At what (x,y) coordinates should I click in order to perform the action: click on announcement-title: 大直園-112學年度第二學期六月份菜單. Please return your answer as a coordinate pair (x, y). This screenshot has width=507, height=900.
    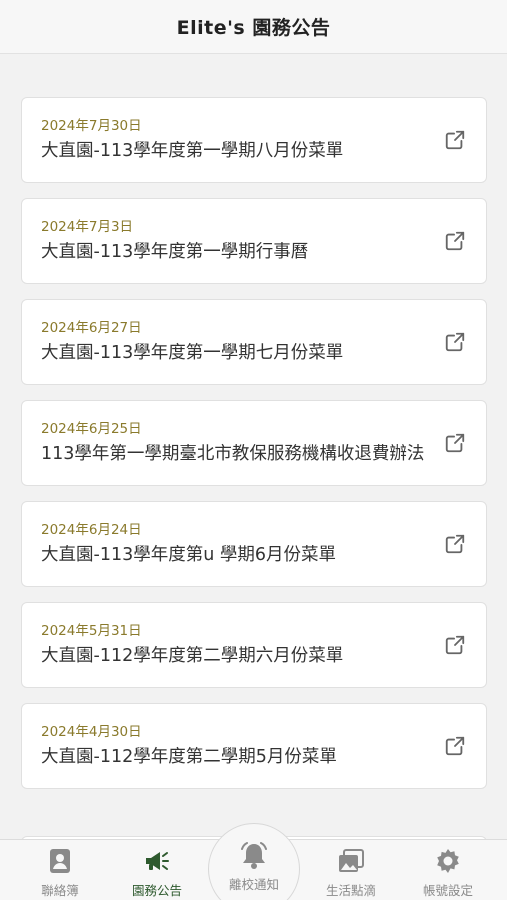
    Looking at the image, I should click on (192, 656).